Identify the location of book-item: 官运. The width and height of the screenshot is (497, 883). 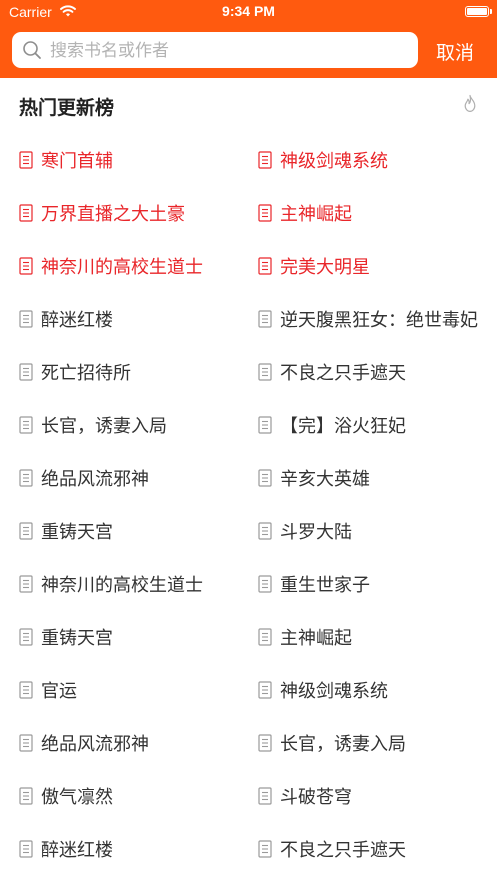
(131, 690).